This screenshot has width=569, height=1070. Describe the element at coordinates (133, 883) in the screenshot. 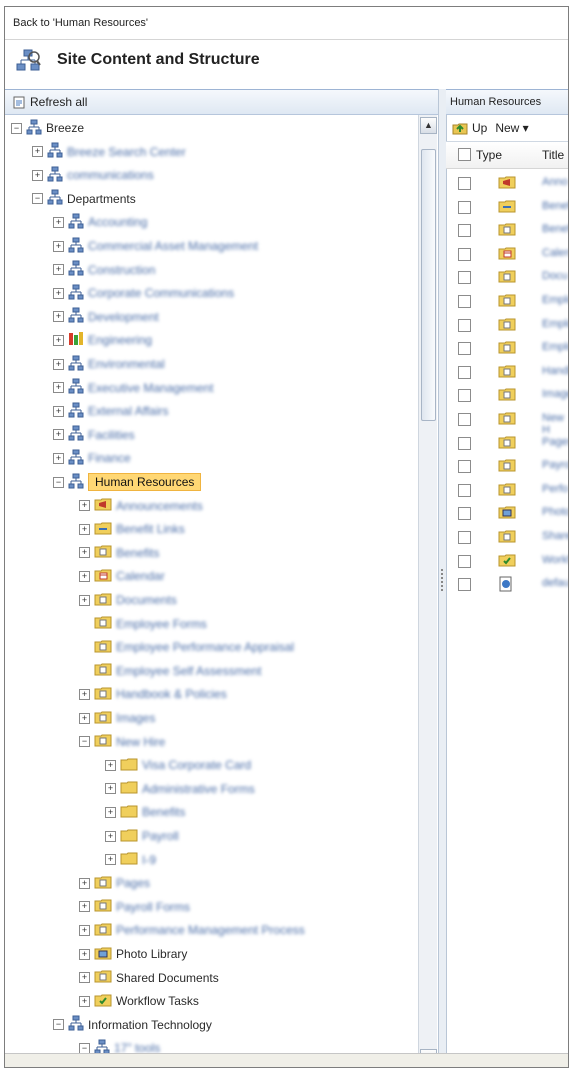

I see `tree-node-label: Pages` at that location.